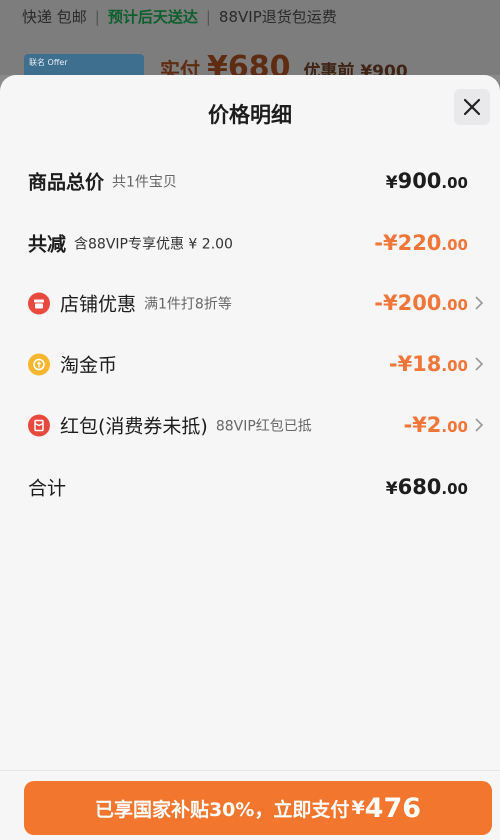 The image size is (500, 840). I want to click on coin-icon, so click(39, 364).